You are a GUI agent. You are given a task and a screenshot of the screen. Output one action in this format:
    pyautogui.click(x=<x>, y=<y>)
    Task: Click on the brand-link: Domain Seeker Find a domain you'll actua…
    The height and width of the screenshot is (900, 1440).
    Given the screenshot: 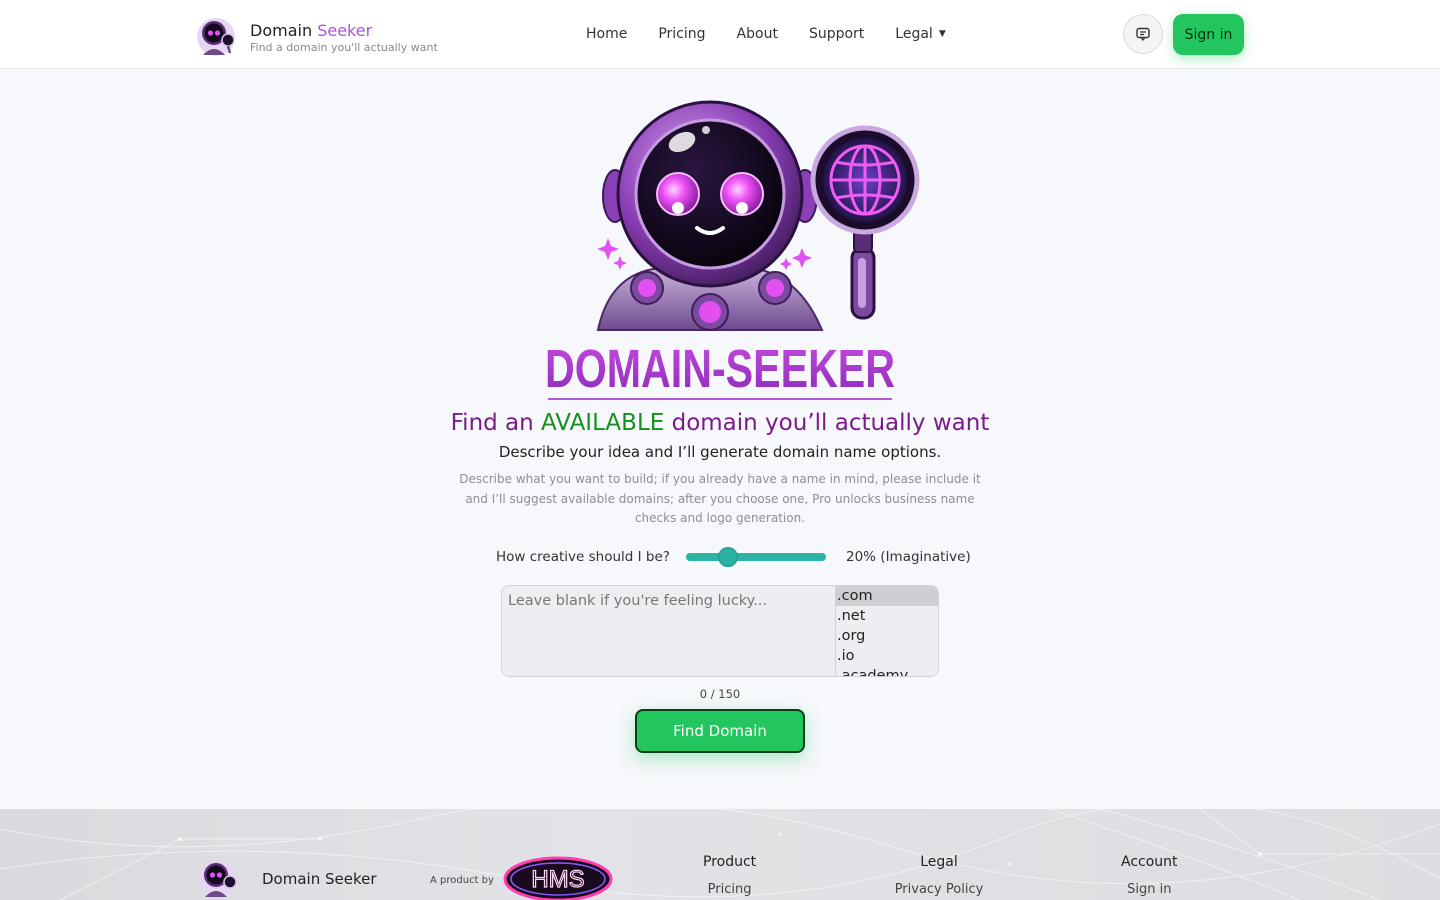 What is the action you would take?
    pyautogui.click(x=317, y=37)
    